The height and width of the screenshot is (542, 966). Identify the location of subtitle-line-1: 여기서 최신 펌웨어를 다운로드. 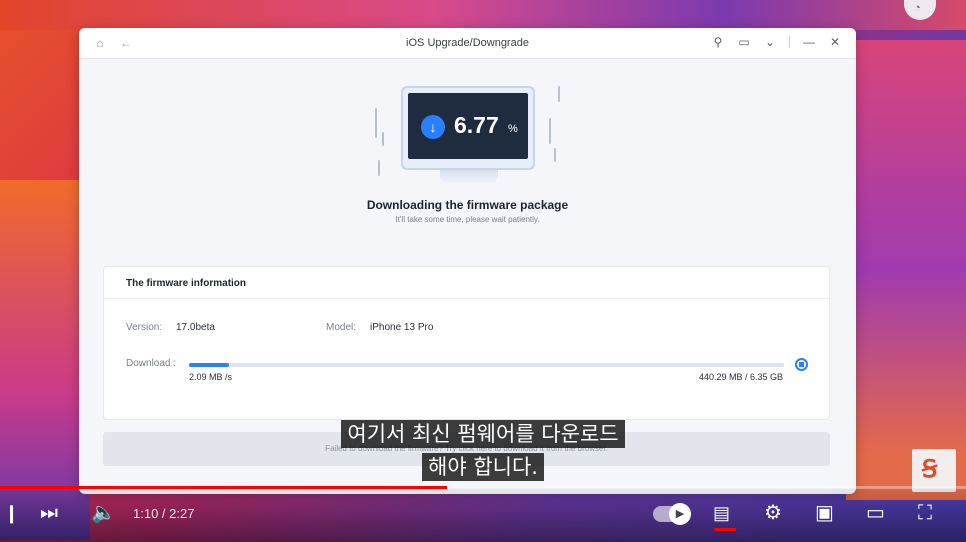
(483, 434).